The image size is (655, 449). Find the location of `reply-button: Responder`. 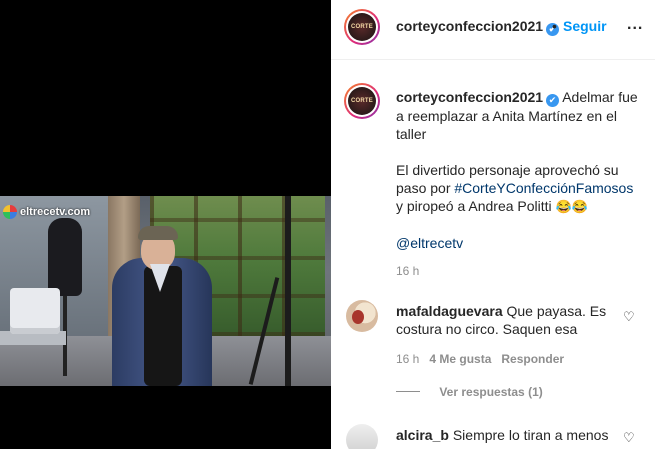

reply-button: Responder is located at coordinates (532, 359).